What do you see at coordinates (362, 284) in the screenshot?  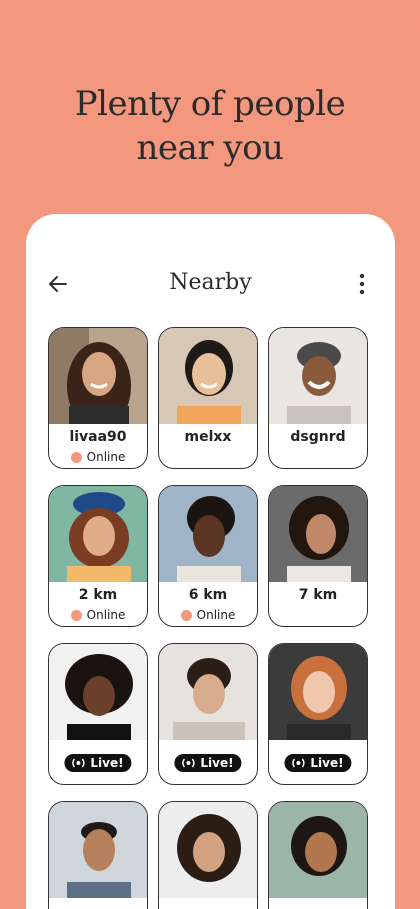 I see `more-vertical-icon` at bounding box center [362, 284].